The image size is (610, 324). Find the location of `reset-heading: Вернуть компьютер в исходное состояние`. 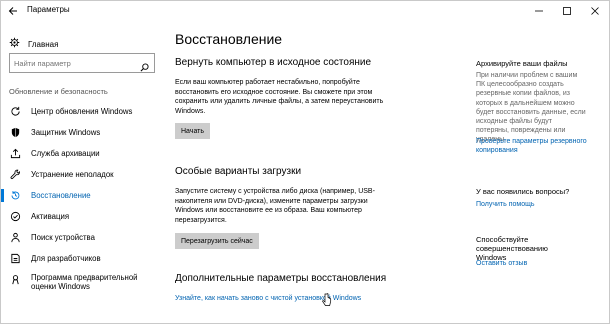

reset-heading: Вернуть компьютер в исходное состояние is located at coordinates (273, 62).